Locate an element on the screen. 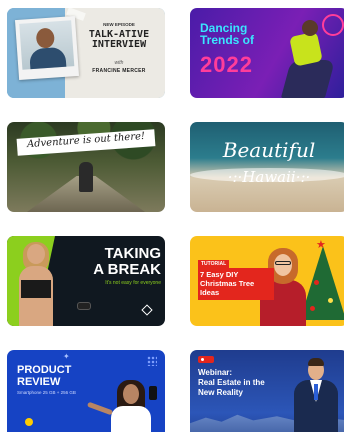  dumbbell-image is located at coordinates (84, 306).